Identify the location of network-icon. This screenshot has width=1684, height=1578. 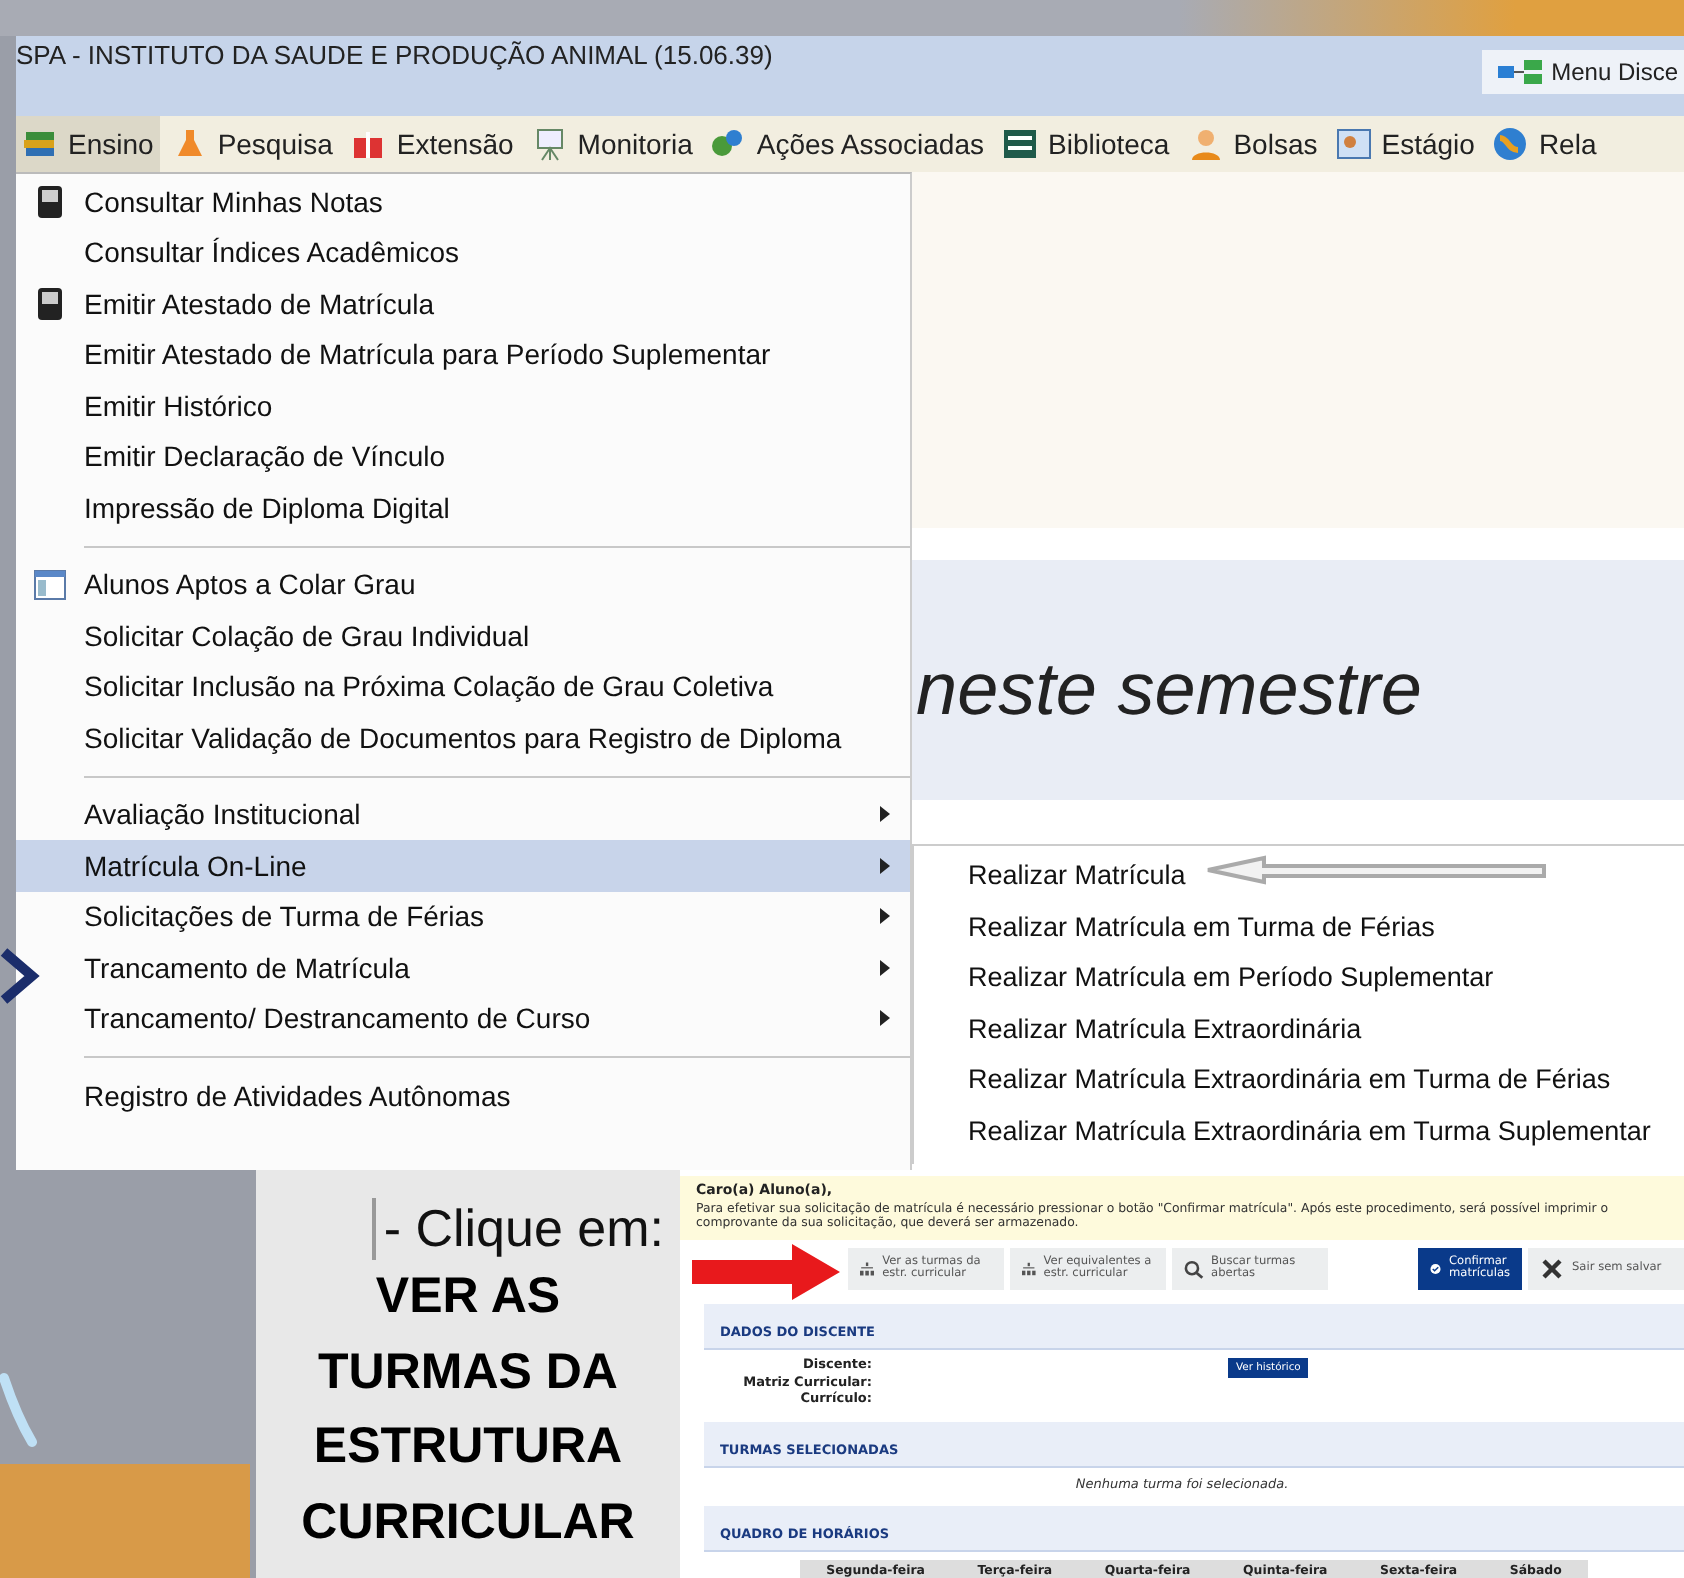
(1519, 72).